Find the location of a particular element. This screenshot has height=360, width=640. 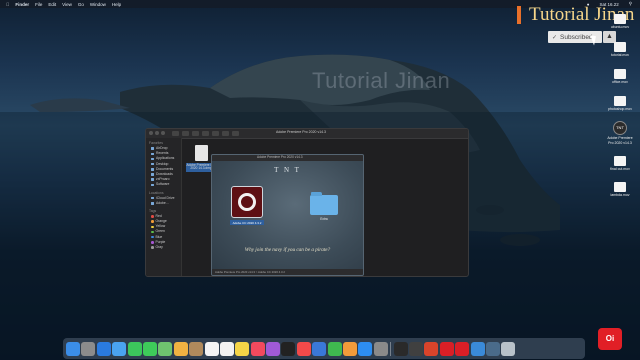

tv-icon is located at coordinates (288, 348).